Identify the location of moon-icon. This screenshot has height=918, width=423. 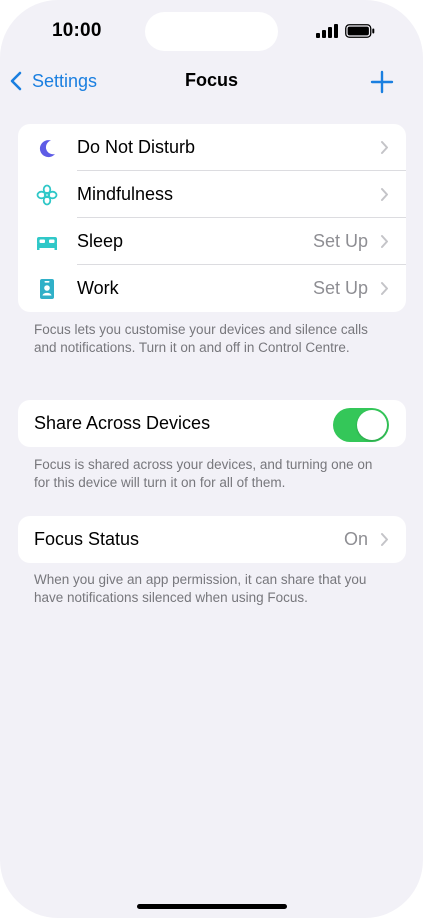
(47, 149).